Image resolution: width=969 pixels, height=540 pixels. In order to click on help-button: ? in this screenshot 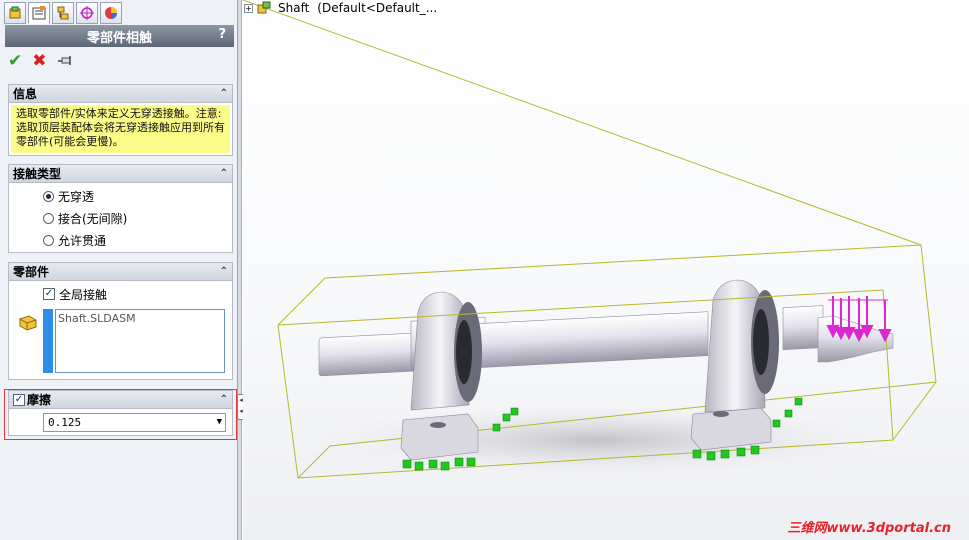, I will do `click(222, 34)`.